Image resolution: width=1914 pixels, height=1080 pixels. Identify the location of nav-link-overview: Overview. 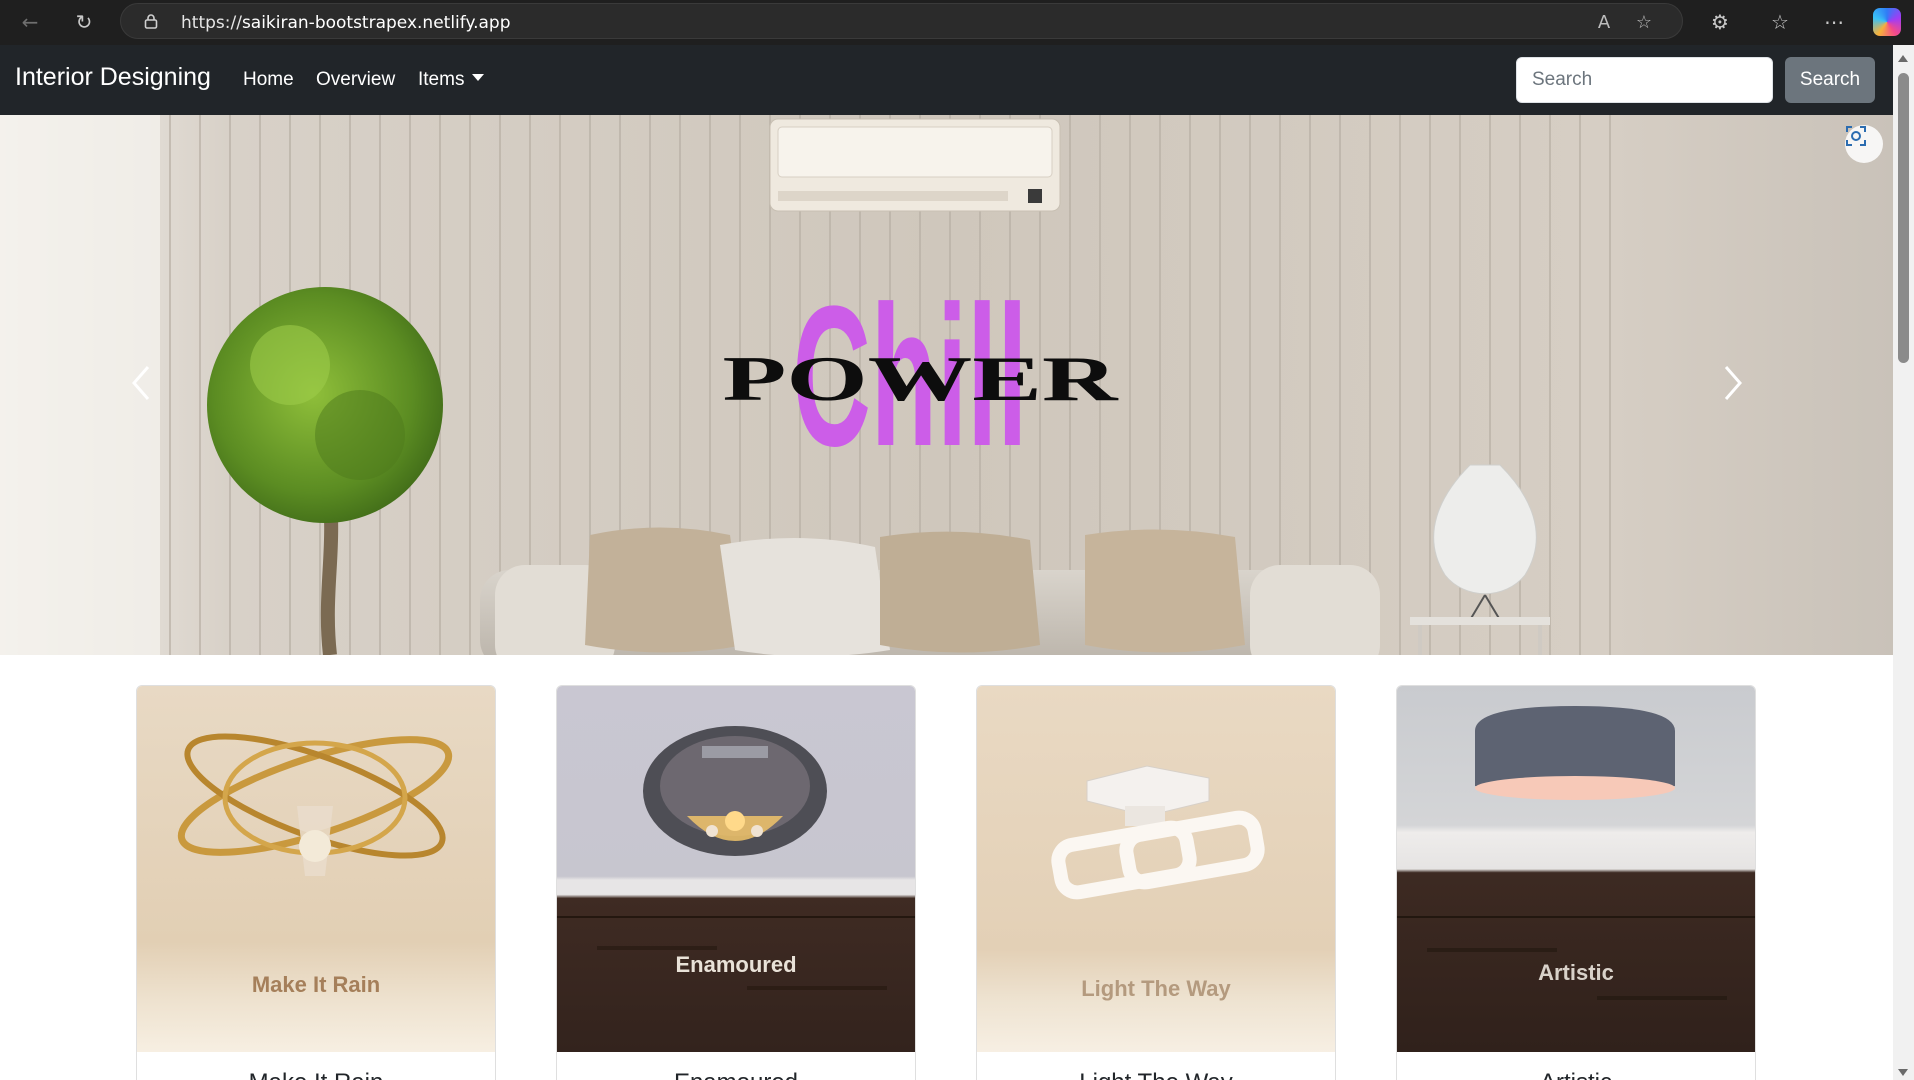
(355, 80).